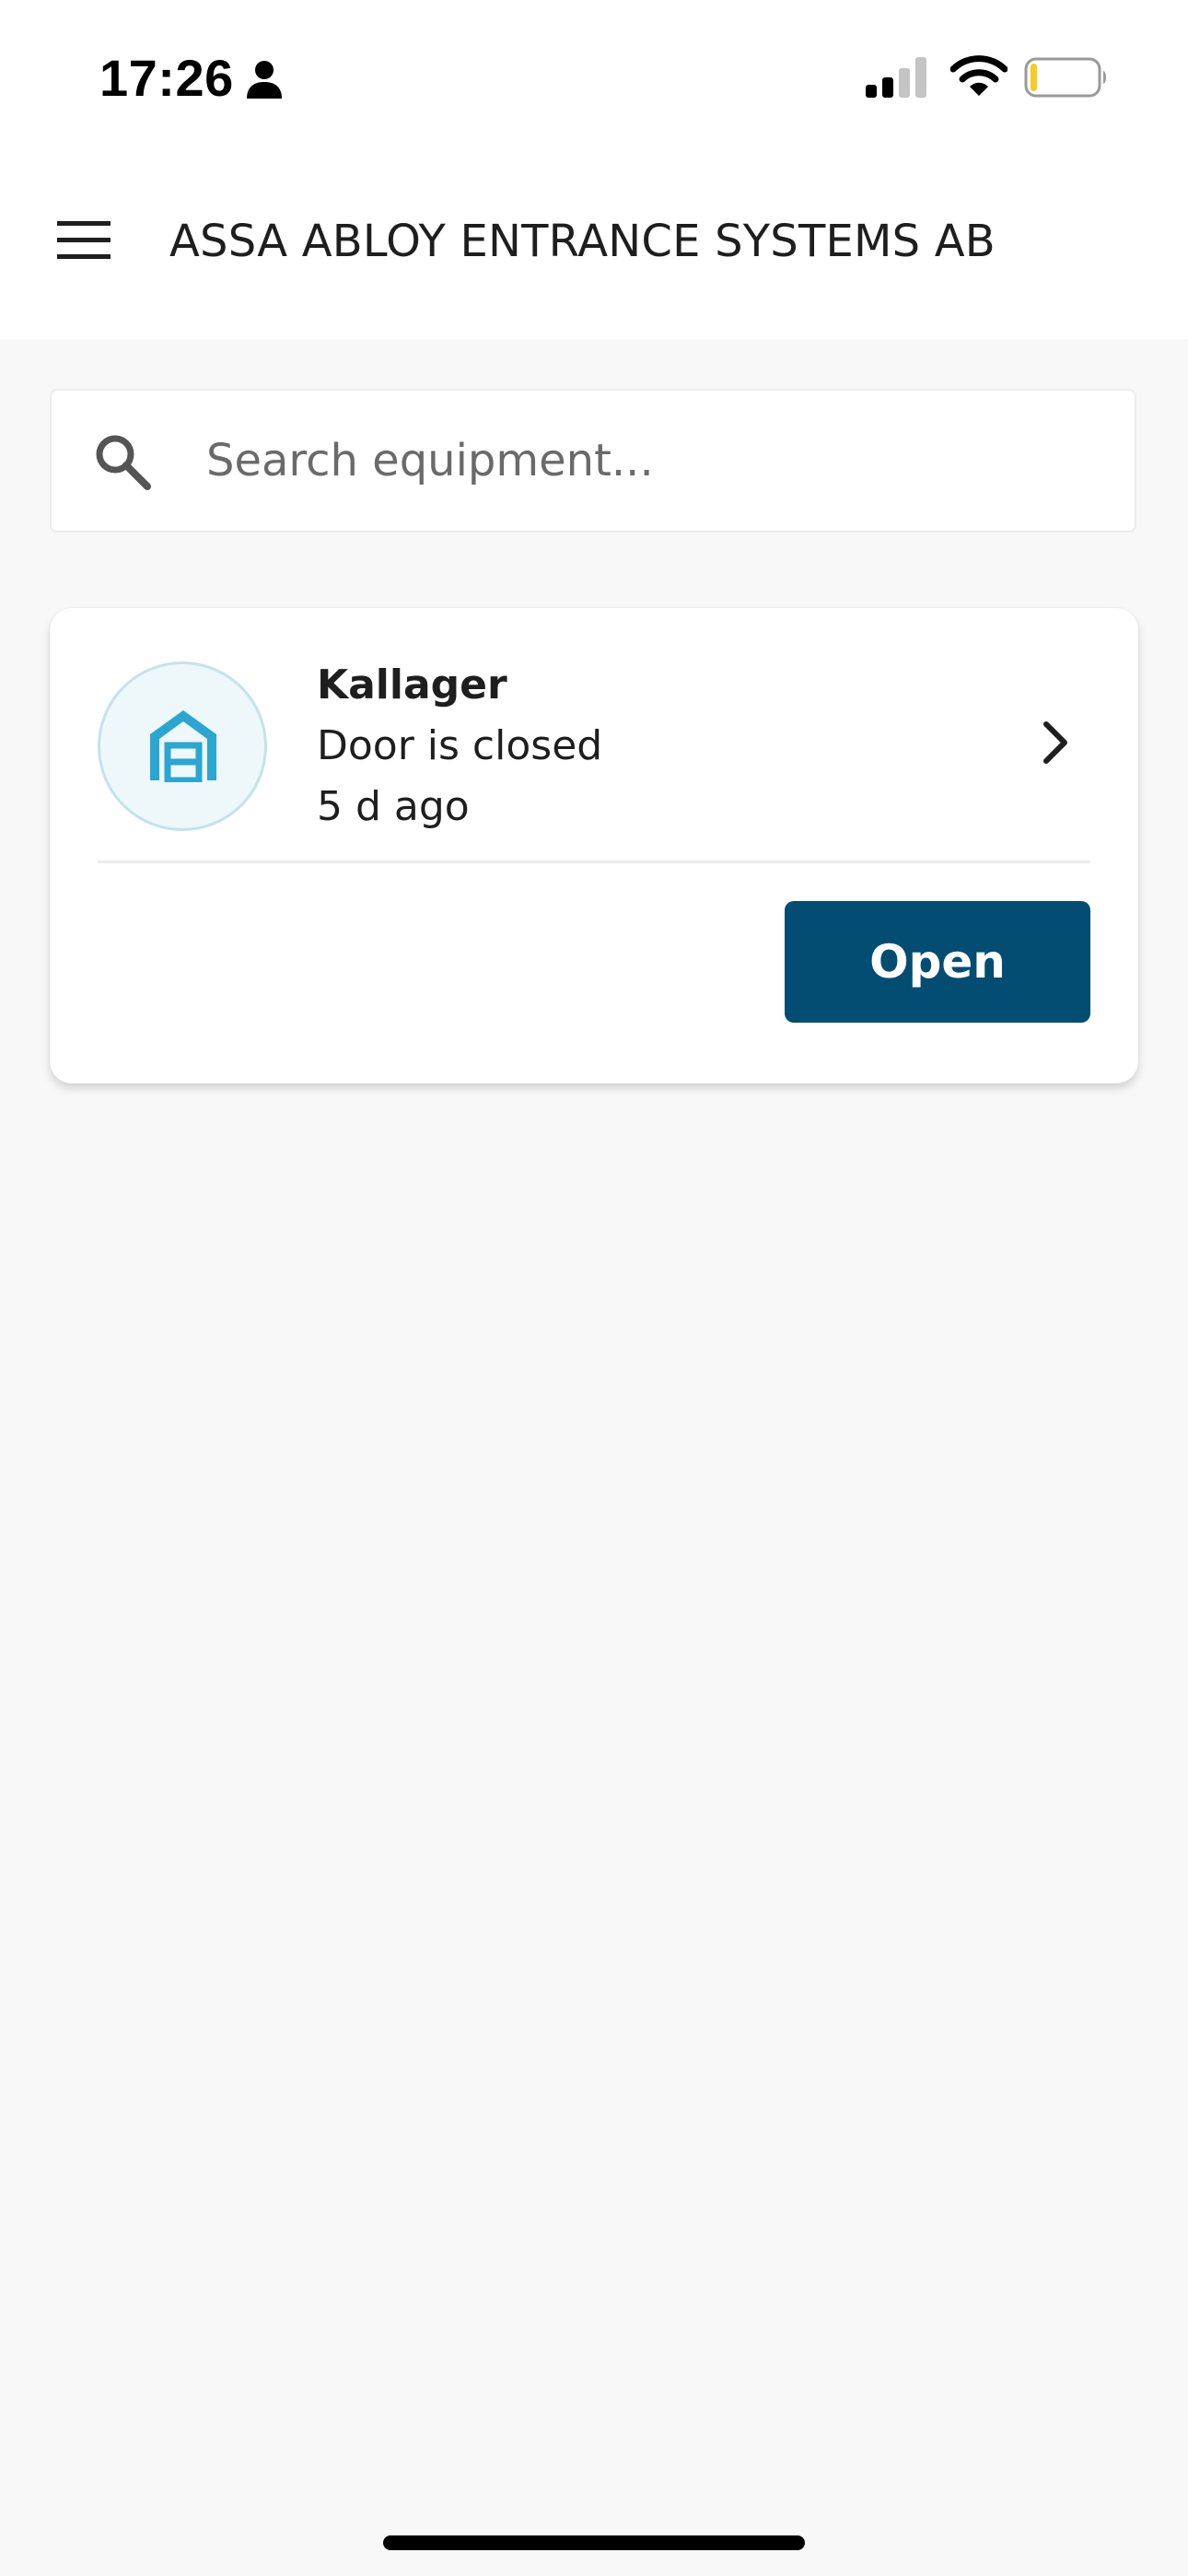 The height and width of the screenshot is (2576, 1188). I want to click on equipment-last-update: 5 d ago, so click(393, 806).